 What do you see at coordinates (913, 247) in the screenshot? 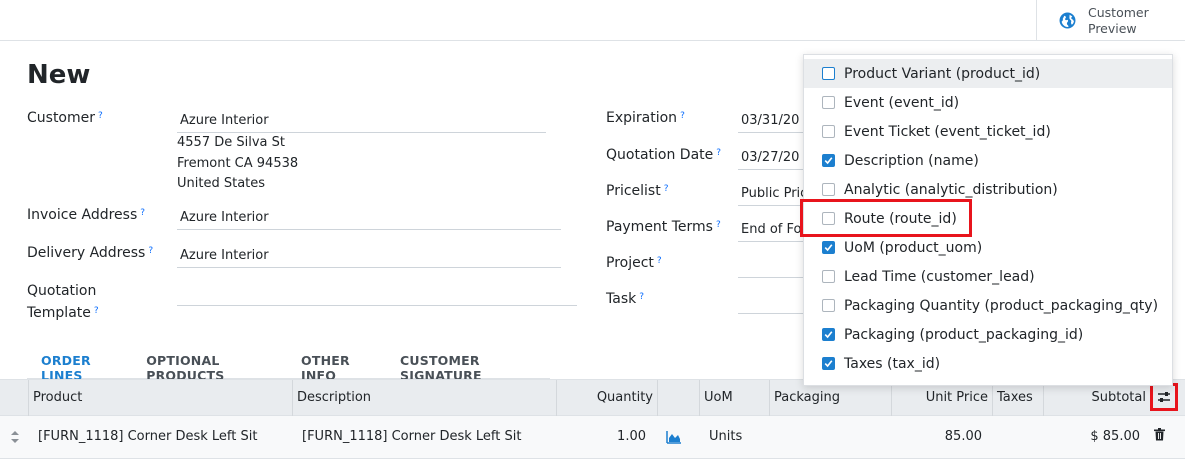
I see `column-option-label: UoM (product_uom)` at bounding box center [913, 247].